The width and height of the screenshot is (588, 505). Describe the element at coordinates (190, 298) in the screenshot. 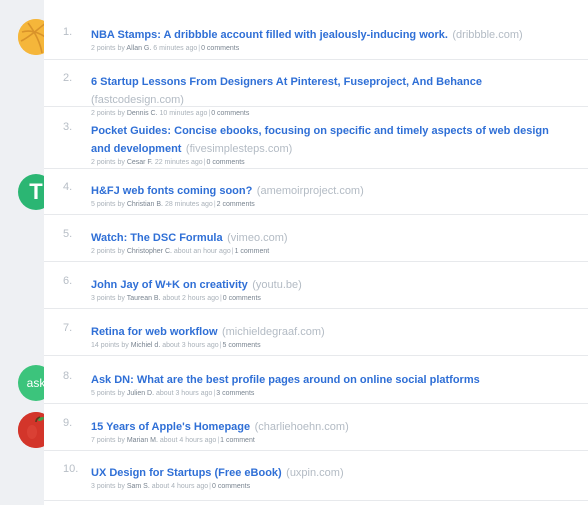

I see `story-time: about 2 hours ago` at that location.